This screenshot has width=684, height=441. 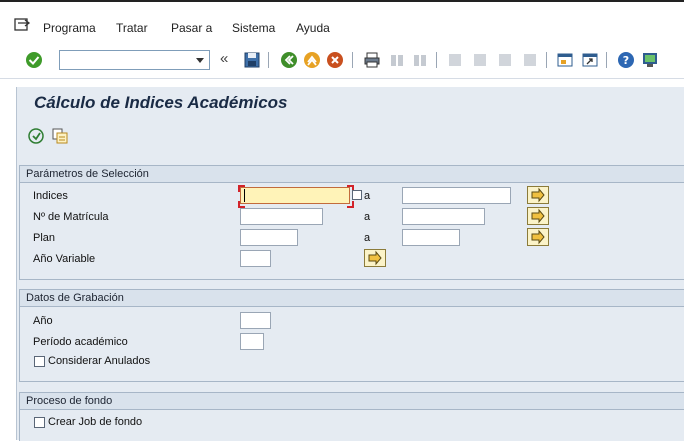 What do you see at coordinates (352, 174) in the screenshot?
I see `group-header: Parámetros de Selección` at bounding box center [352, 174].